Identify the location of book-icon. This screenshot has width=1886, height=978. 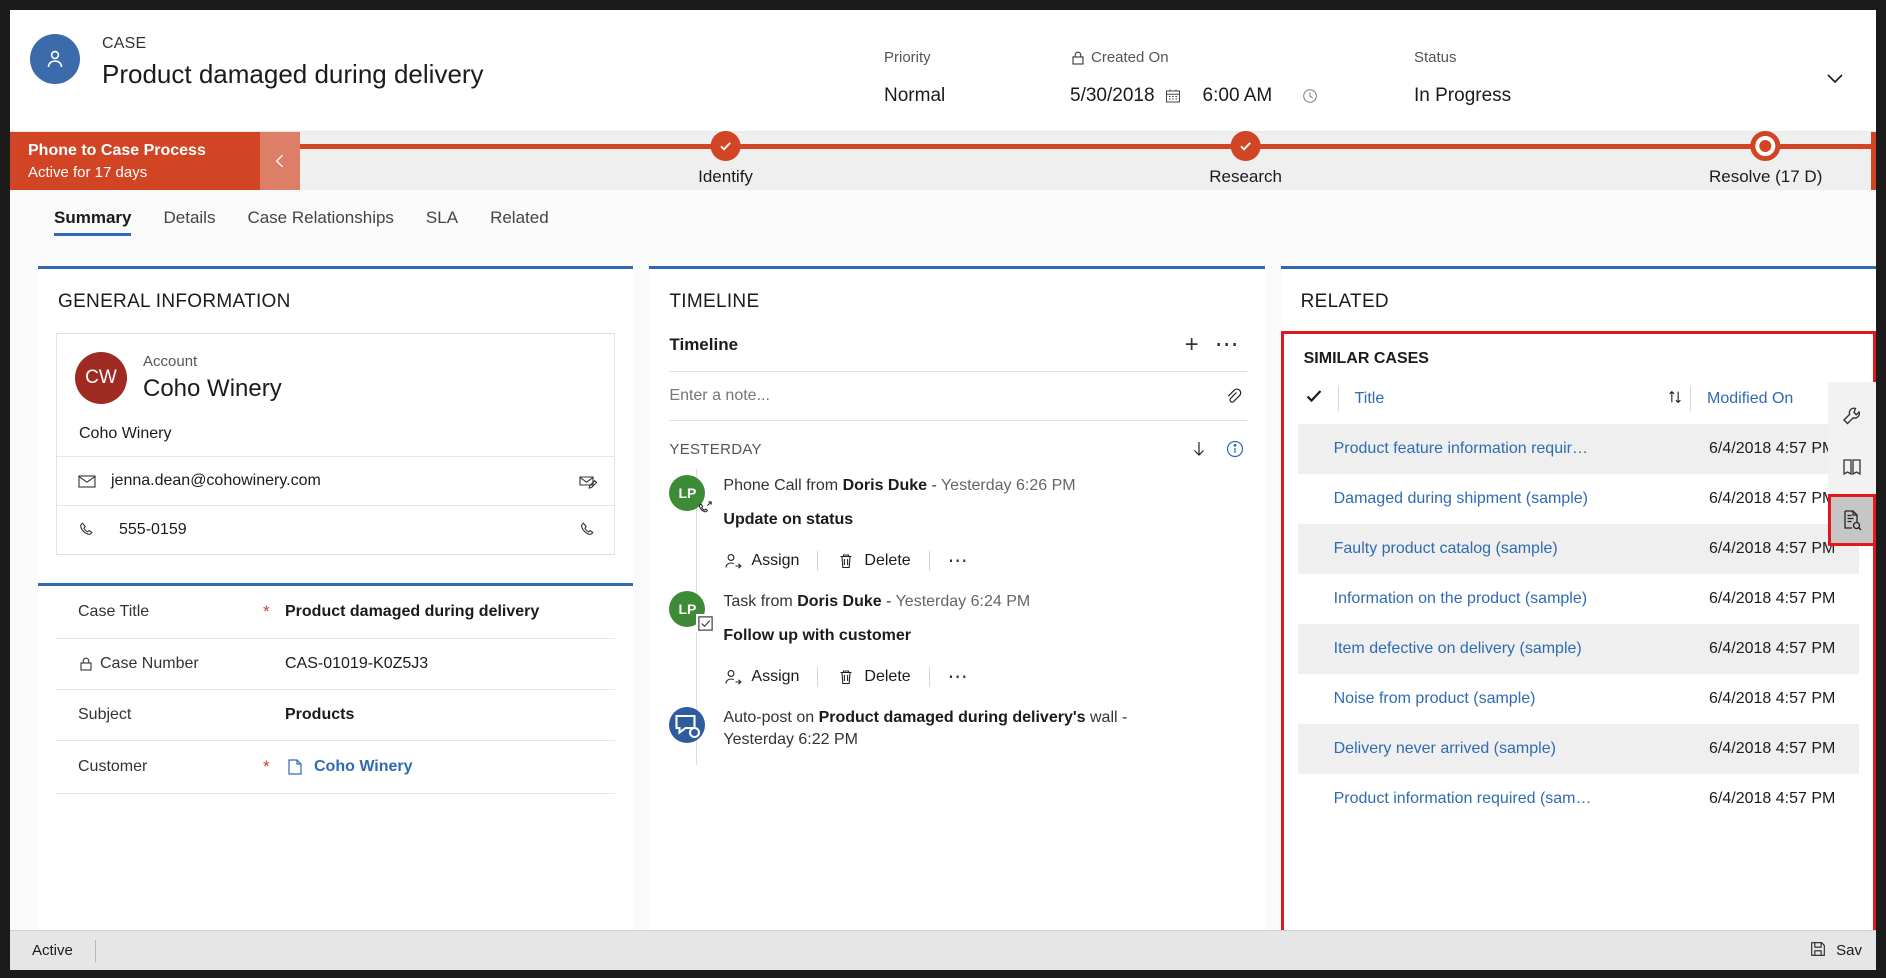
(1852, 468).